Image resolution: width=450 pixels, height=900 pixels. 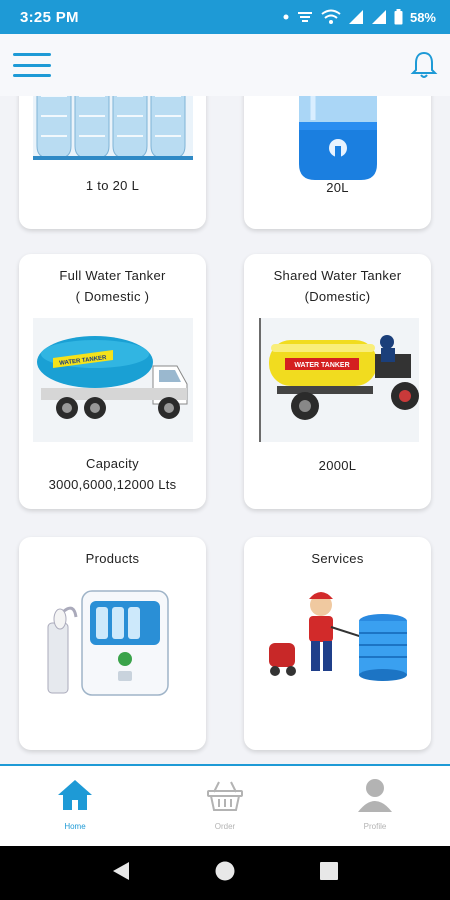 What do you see at coordinates (337, 465) in the screenshot?
I see `shared-tanker-capacity: 2000L` at bounding box center [337, 465].